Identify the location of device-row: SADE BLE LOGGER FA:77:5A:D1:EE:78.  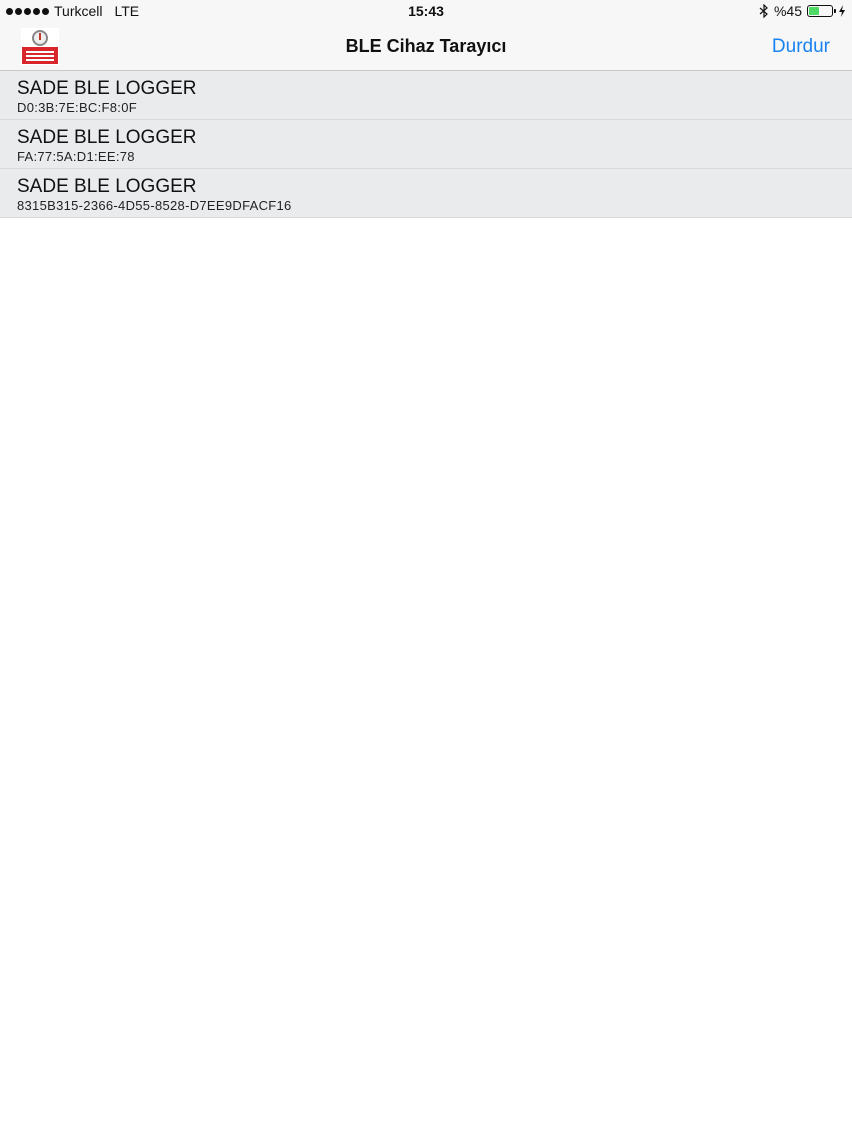
(426, 144).